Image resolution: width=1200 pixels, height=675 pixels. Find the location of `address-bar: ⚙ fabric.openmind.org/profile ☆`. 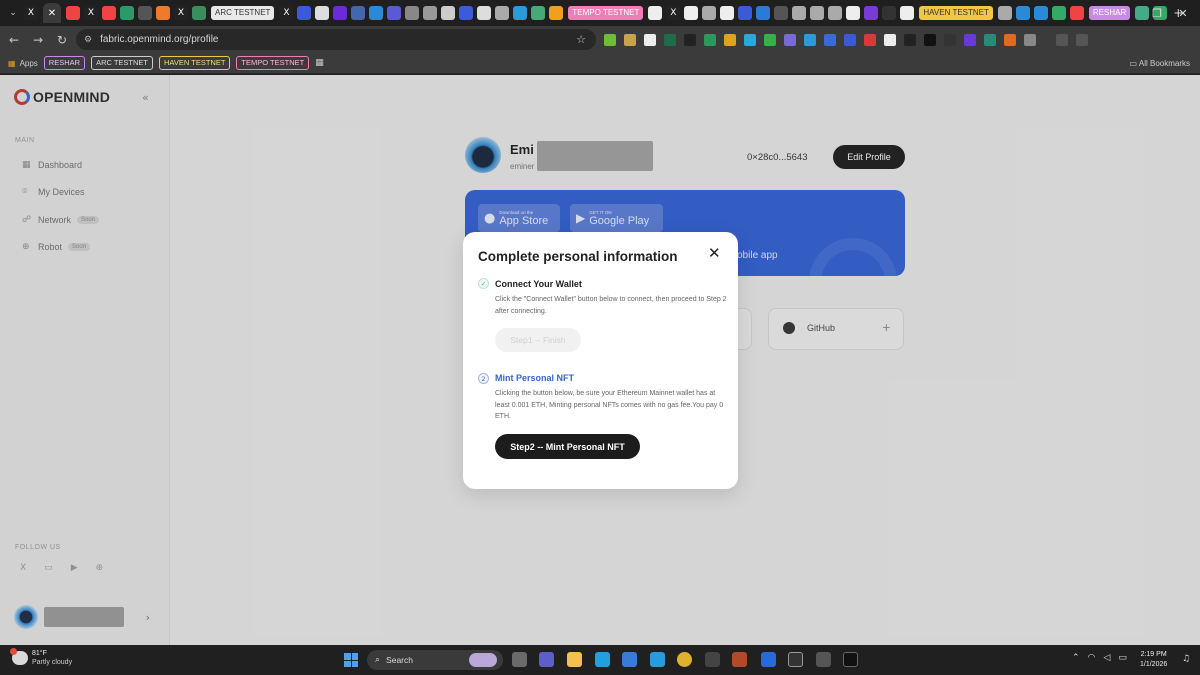

address-bar: ⚙ fabric.openmind.org/profile ☆ is located at coordinates (336, 39).